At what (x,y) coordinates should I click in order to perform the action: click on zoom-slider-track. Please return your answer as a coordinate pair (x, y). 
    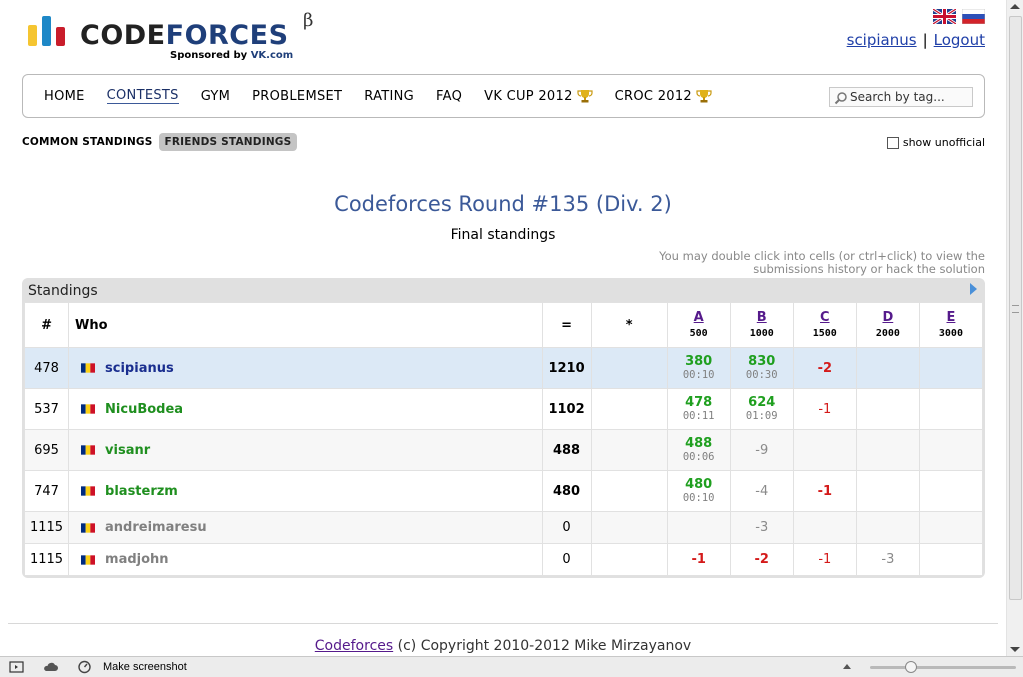
    Looking at the image, I should click on (943, 667).